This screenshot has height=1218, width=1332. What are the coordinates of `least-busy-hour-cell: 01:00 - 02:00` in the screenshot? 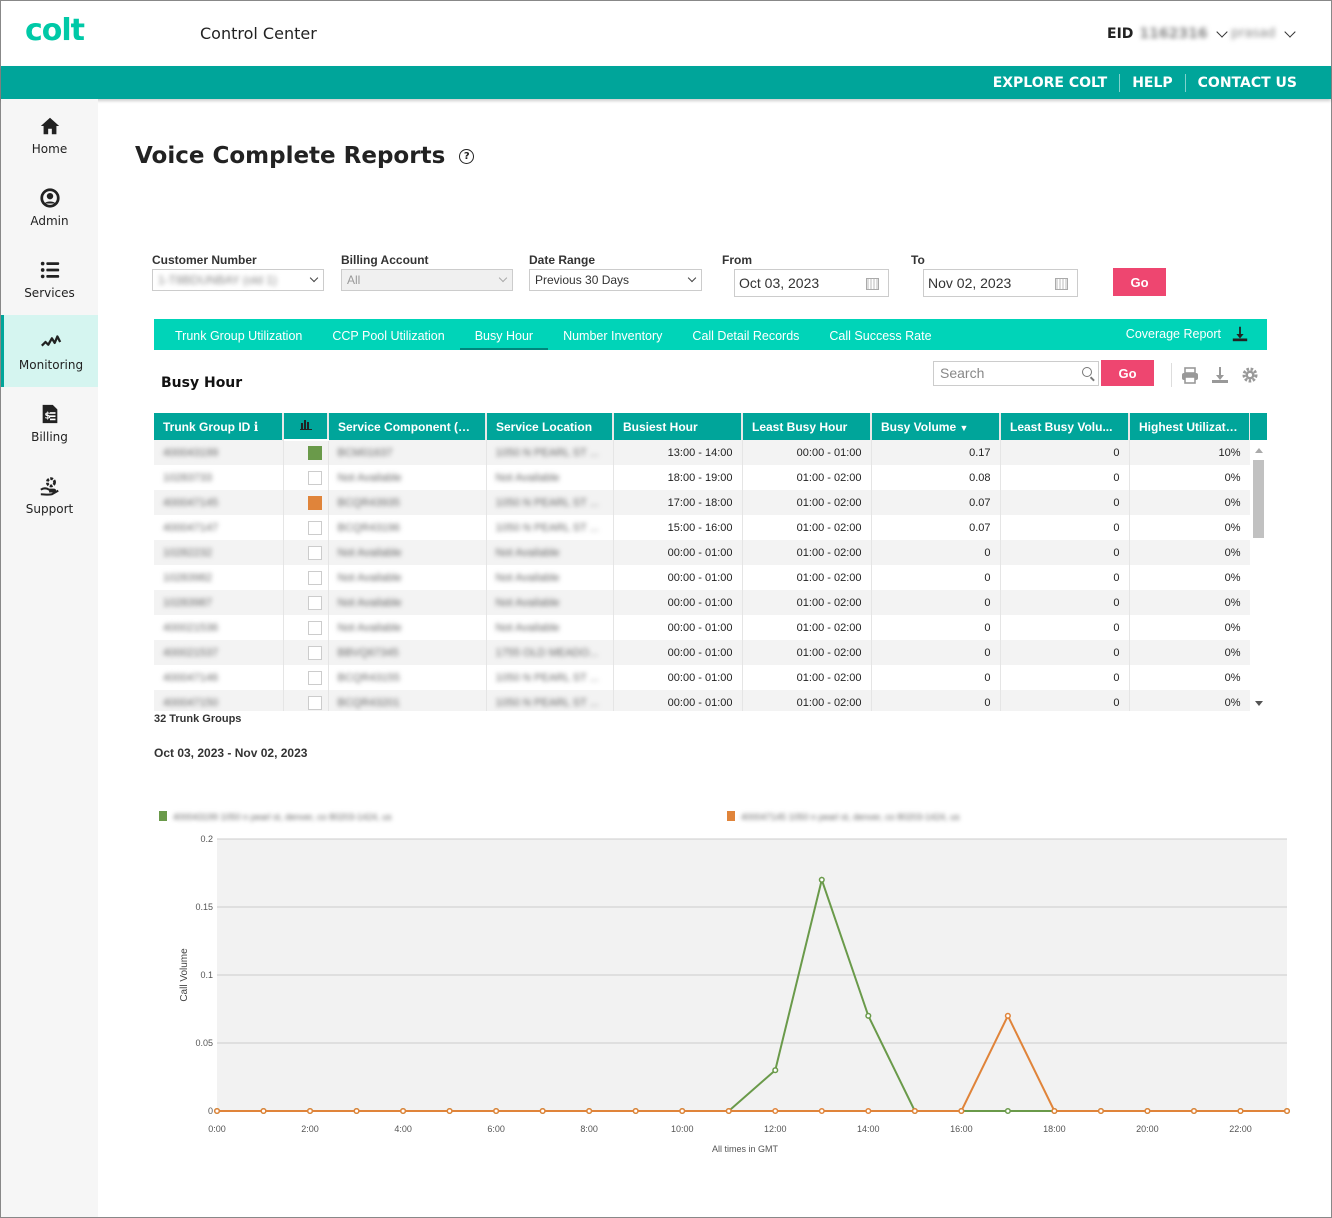 It's located at (807, 627).